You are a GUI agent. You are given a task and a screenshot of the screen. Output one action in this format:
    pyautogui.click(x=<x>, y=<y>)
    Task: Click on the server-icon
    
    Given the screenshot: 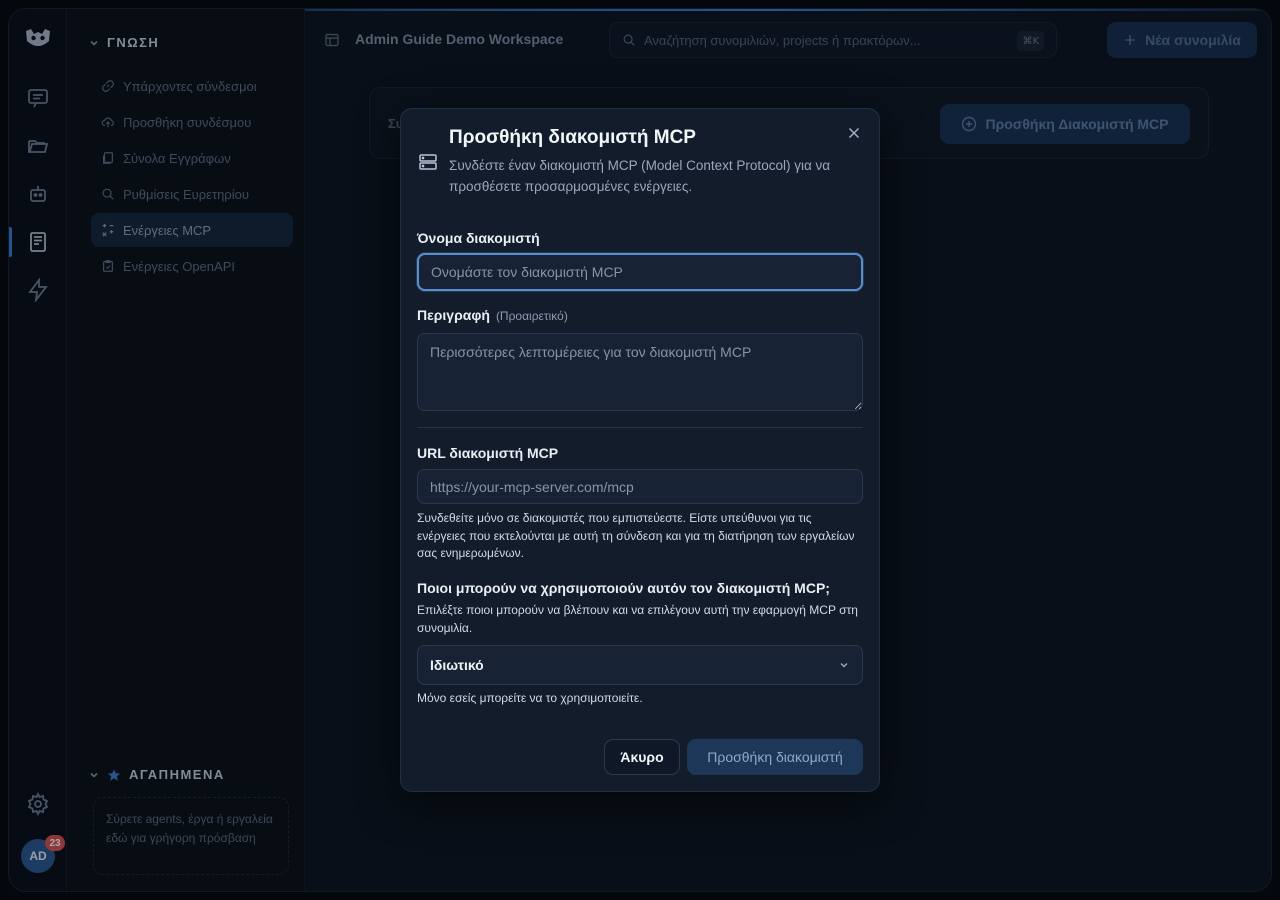 What is the action you would take?
    pyautogui.click(x=428, y=162)
    